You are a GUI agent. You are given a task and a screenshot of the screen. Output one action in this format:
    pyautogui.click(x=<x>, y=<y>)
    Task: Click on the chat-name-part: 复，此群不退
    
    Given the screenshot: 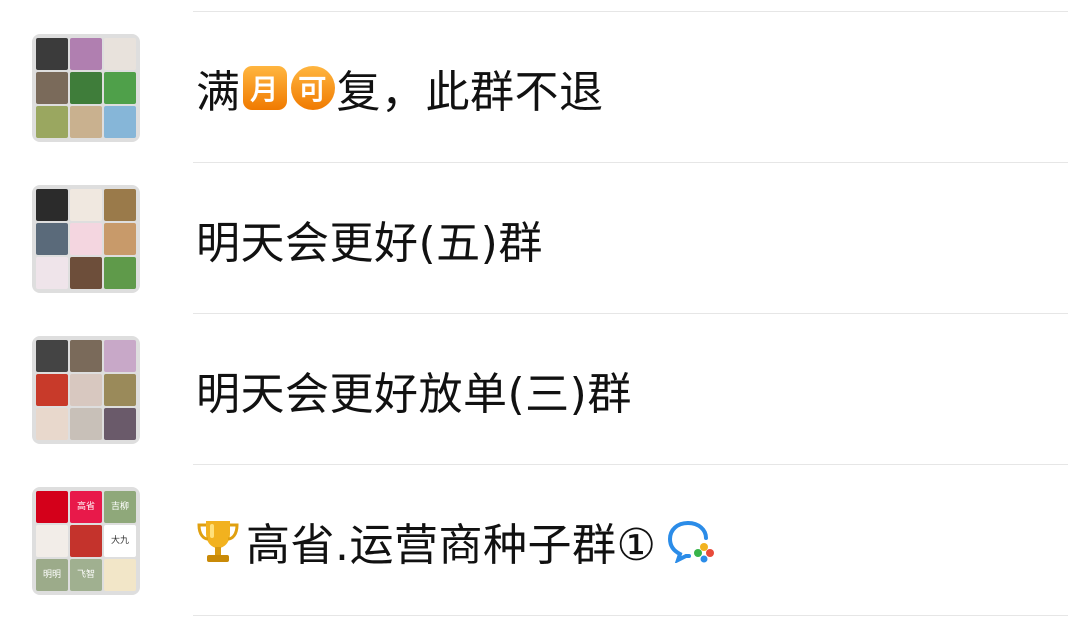 What is the action you would take?
    pyautogui.click(x=470, y=92)
    